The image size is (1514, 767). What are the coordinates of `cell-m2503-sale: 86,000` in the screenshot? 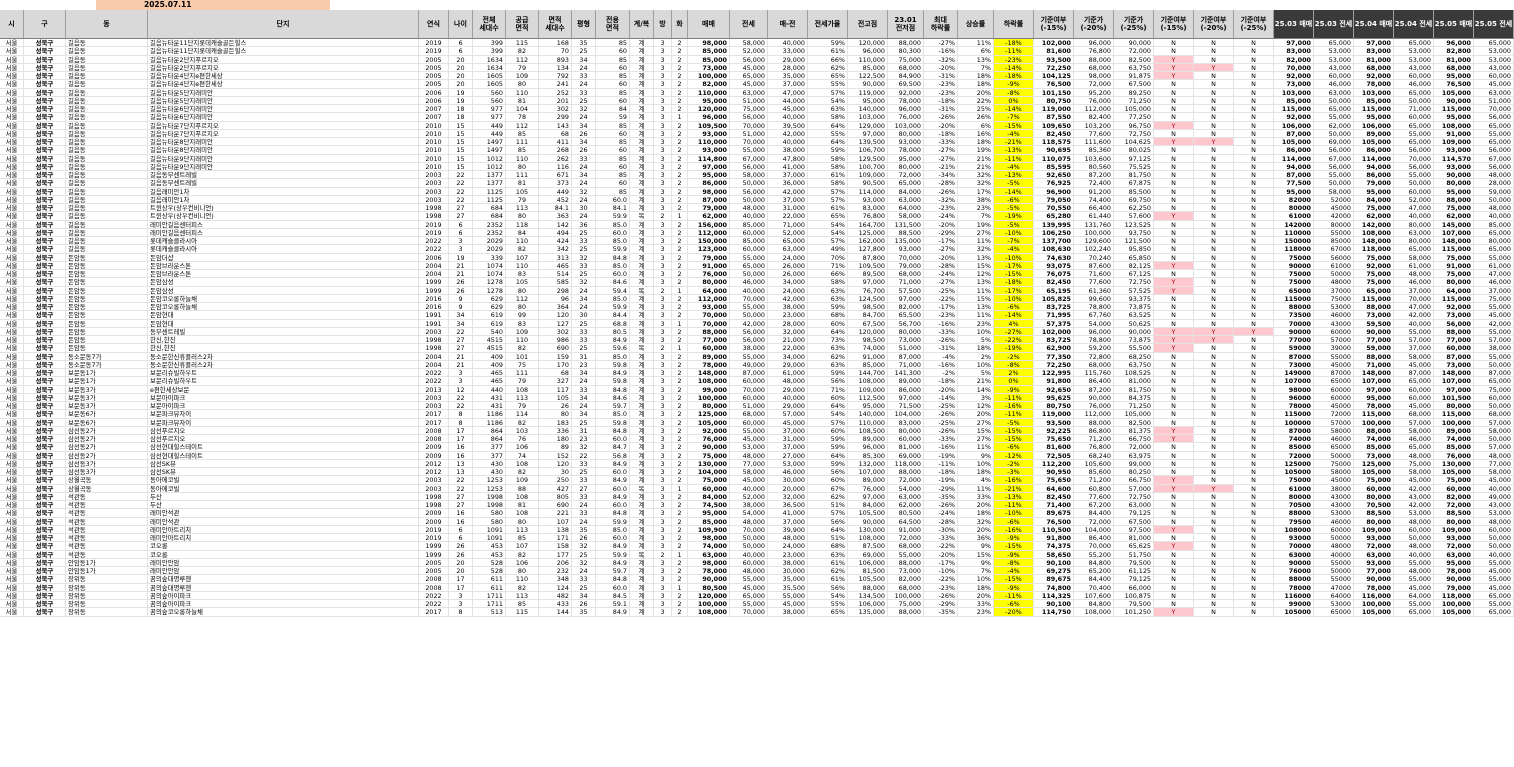 It's located at (1294, 150).